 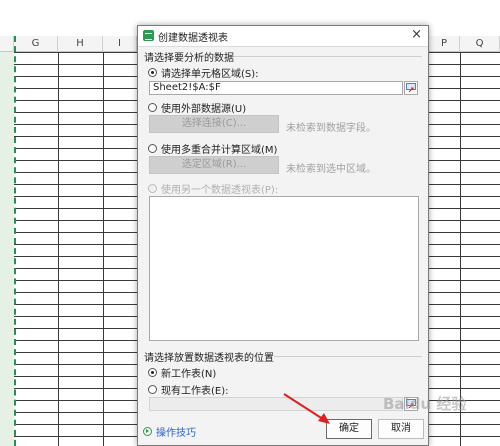 I want to click on column-header-i: I, so click(x=120, y=44).